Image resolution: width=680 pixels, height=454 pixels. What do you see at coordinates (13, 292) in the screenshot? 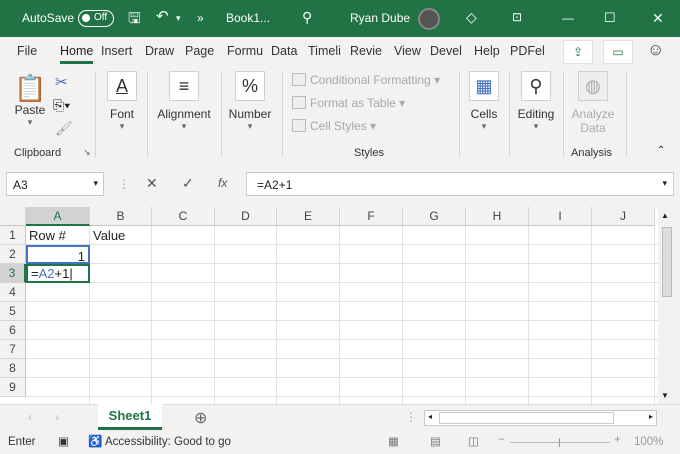
I see `row-header-4: 4` at bounding box center [13, 292].